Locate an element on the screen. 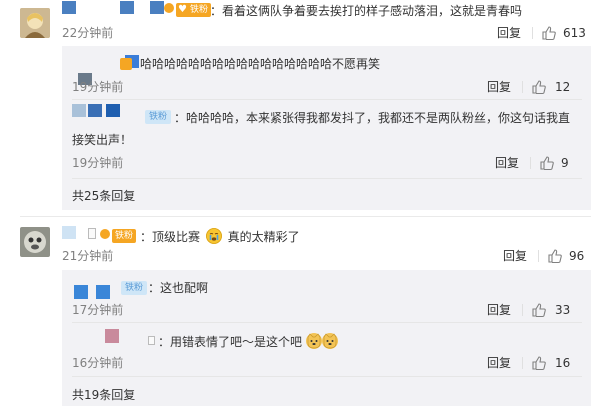 This screenshot has width=591, height=406. like-button: 16 is located at coordinates (553, 363).